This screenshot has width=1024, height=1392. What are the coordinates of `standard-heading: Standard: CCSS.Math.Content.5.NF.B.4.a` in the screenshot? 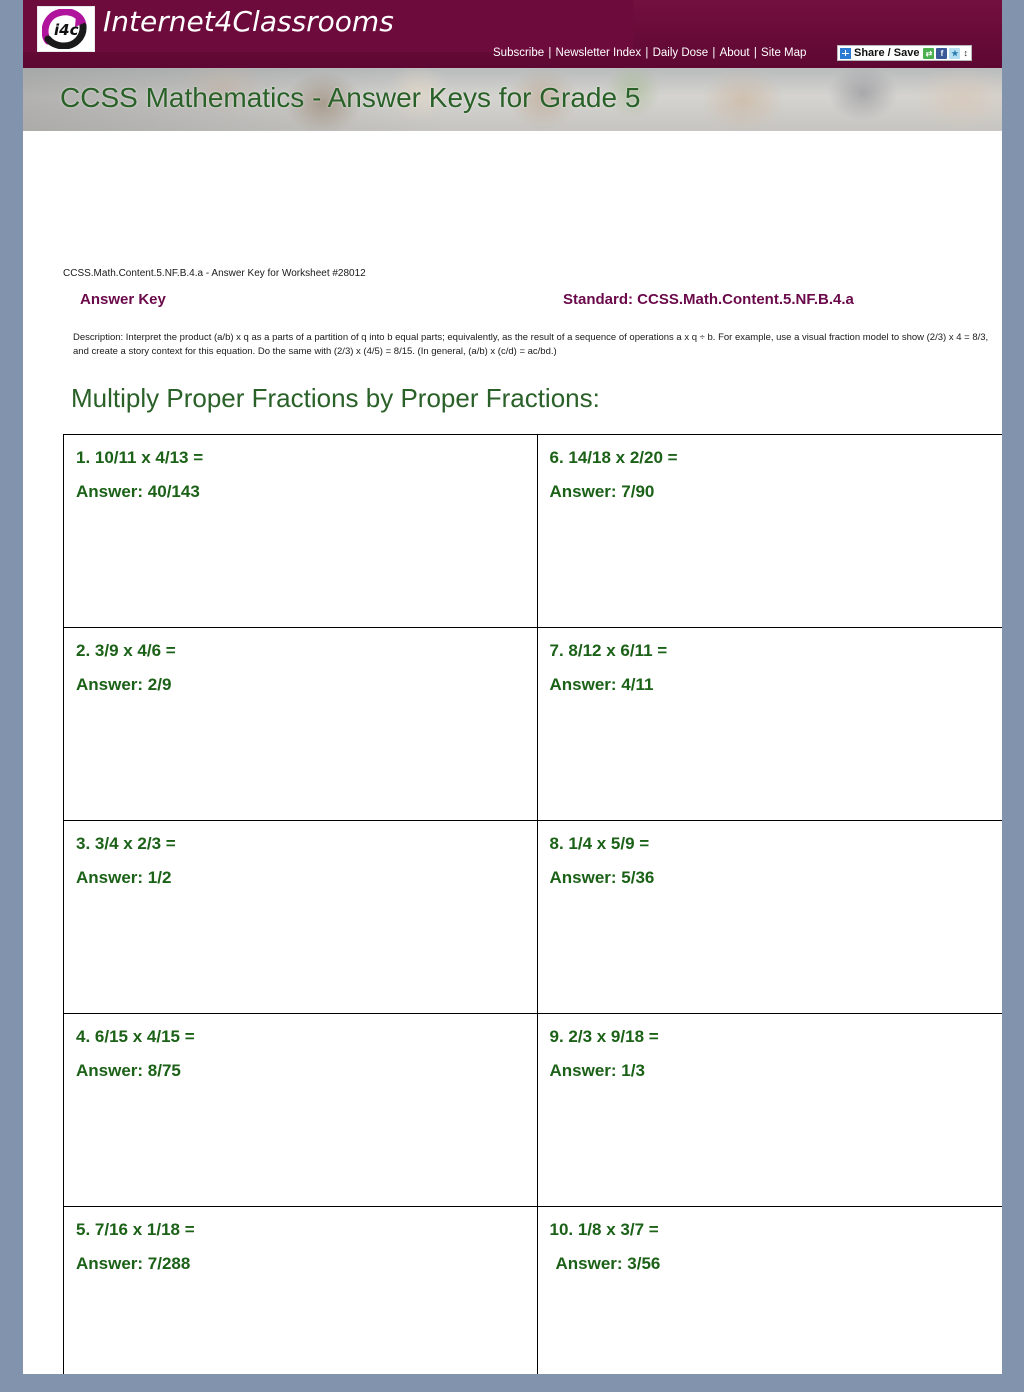 It's located at (708, 299).